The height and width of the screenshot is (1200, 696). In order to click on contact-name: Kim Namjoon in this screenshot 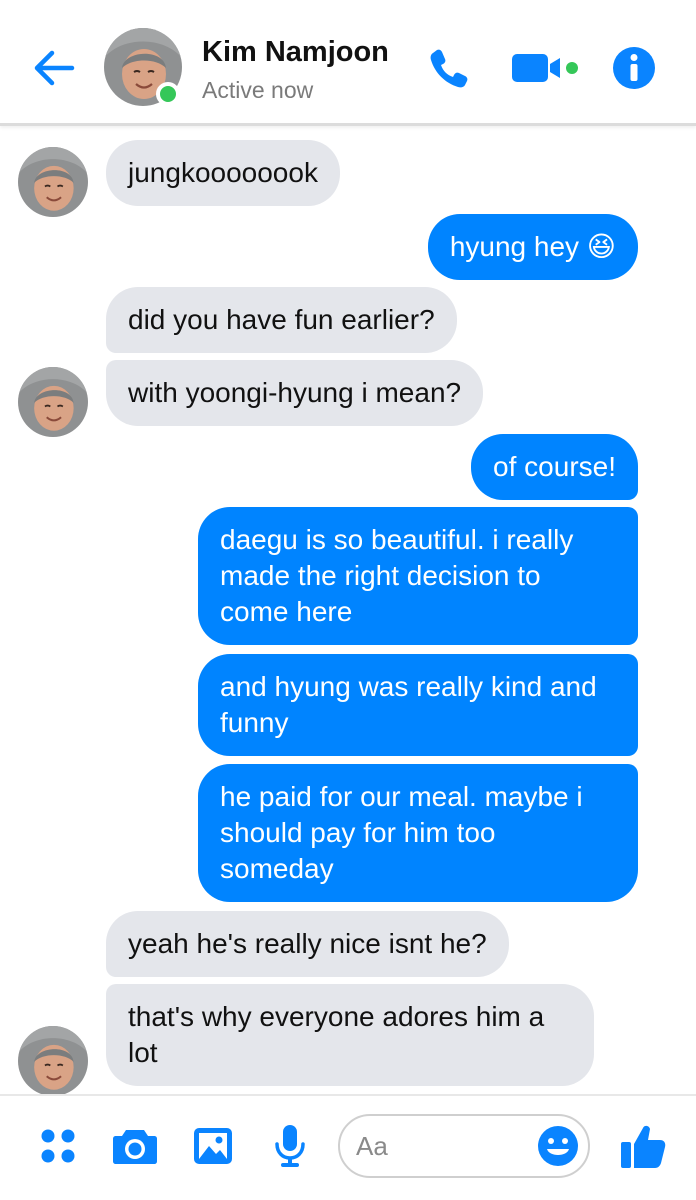, I will do `click(295, 52)`.